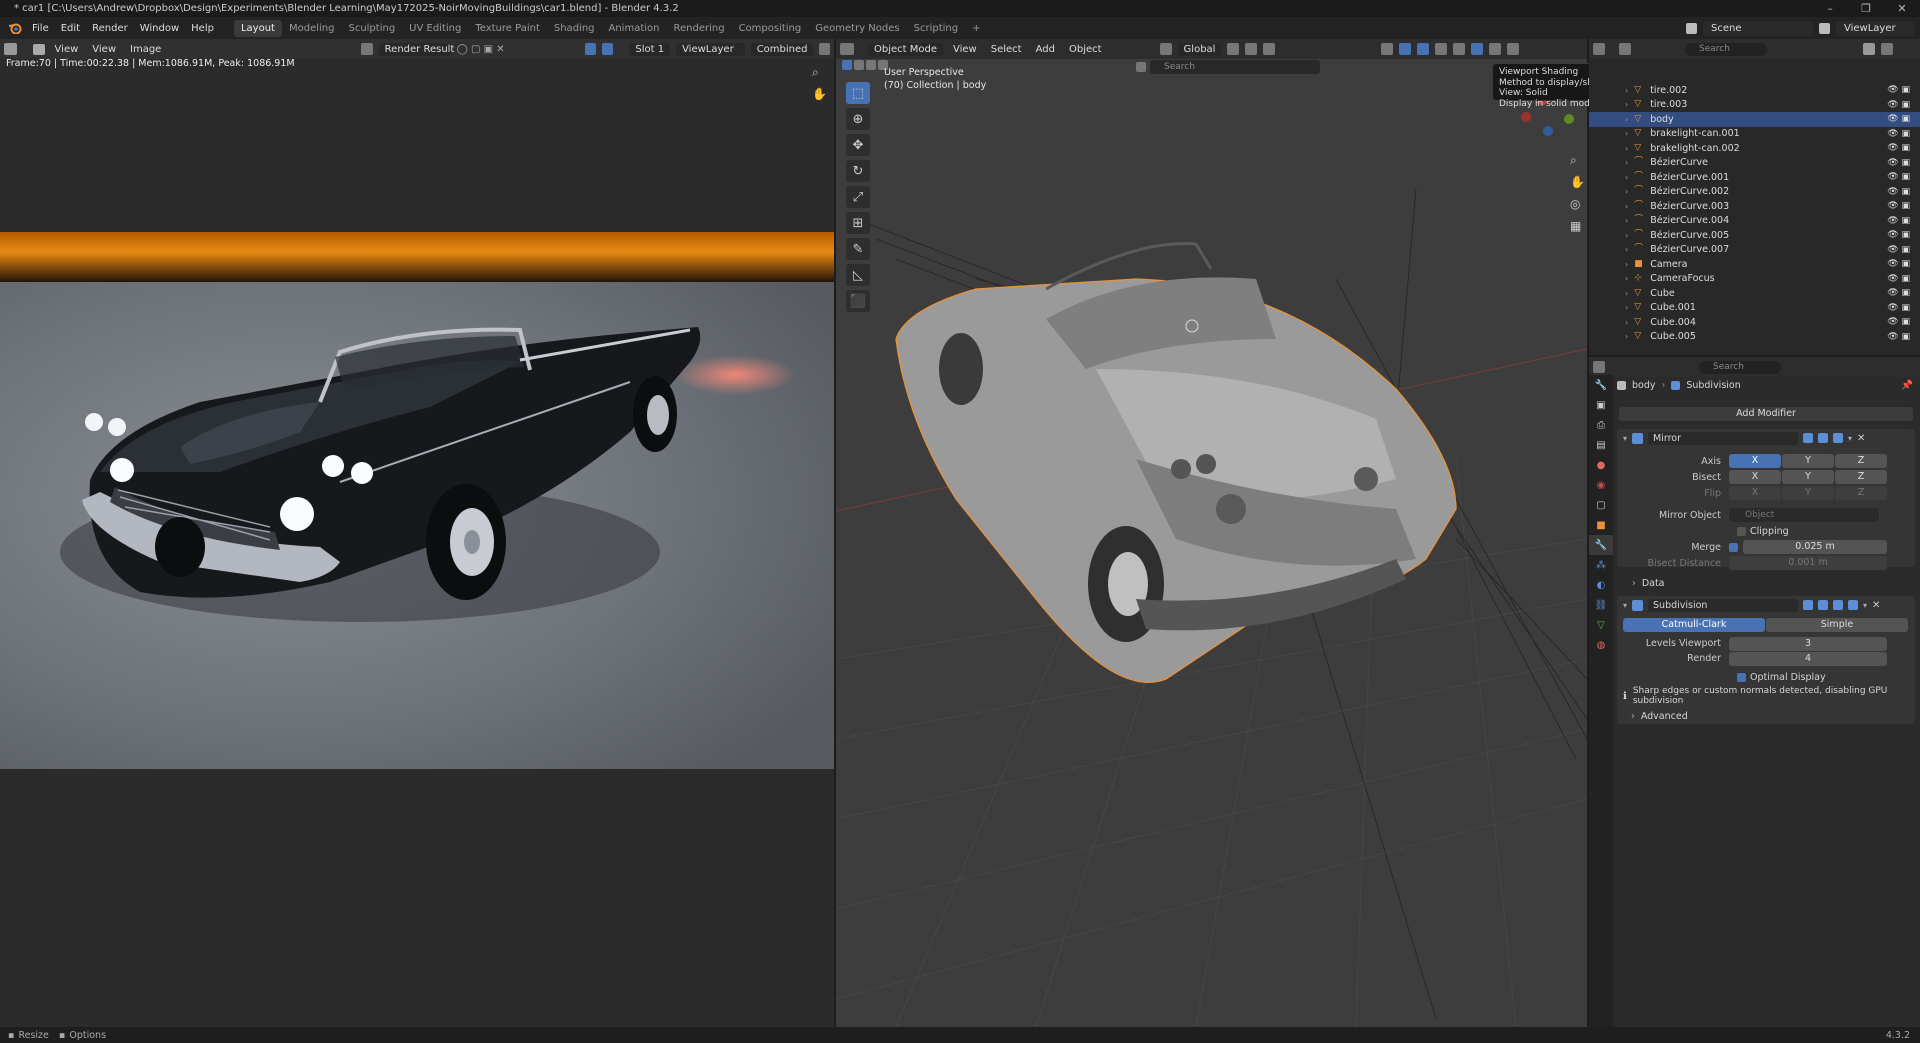 This screenshot has width=1920, height=1043. What do you see at coordinates (634, 28) in the screenshot?
I see `tab-animation: Animation` at bounding box center [634, 28].